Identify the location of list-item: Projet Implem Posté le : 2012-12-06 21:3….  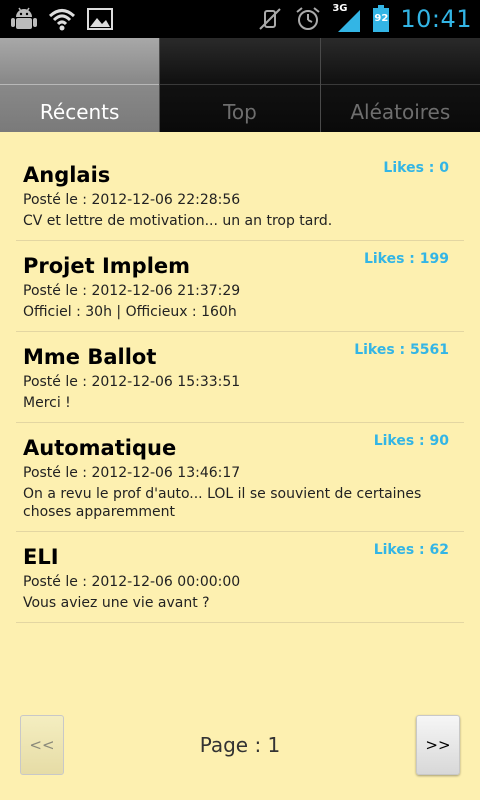
(240, 286).